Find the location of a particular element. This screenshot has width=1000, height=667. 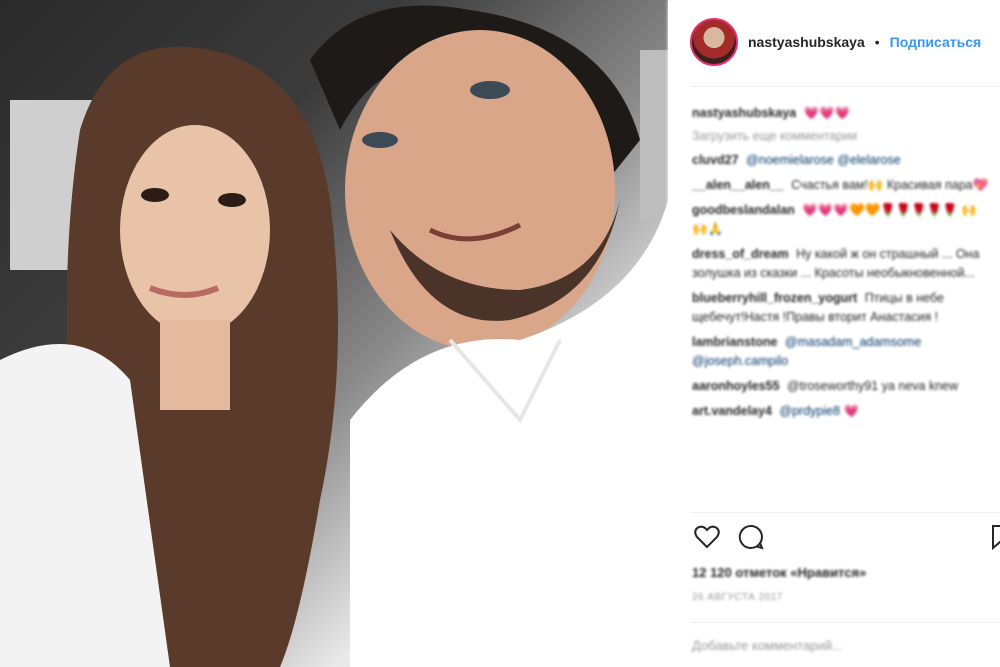

car-window-right is located at coordinates (654, 135).